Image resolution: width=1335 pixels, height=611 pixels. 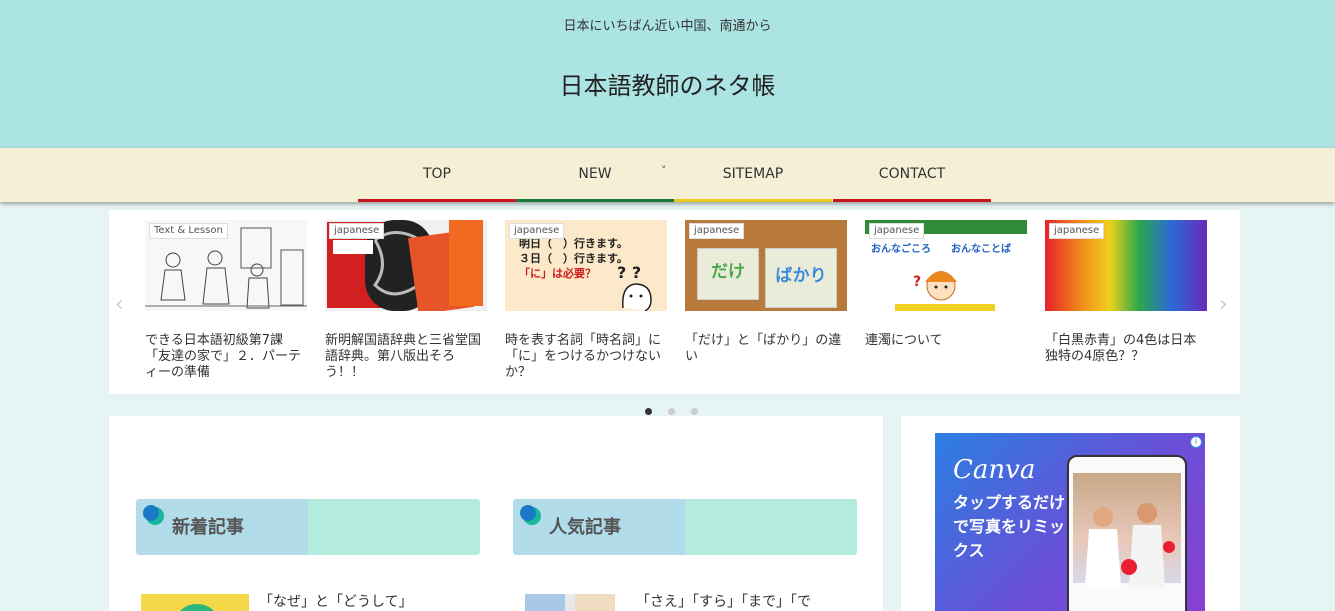 I want to click on advertisement: i Canva タップするだけで写真をリミックス, so click(x=1070, y=522).